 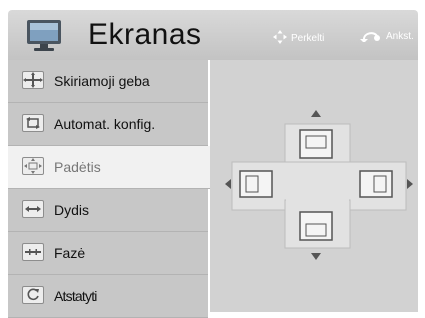 What do you see at coordinates (75, 296) in the screenshot?
I see `menu-item-label: Atstatyti` at bounding box center [75, 296].